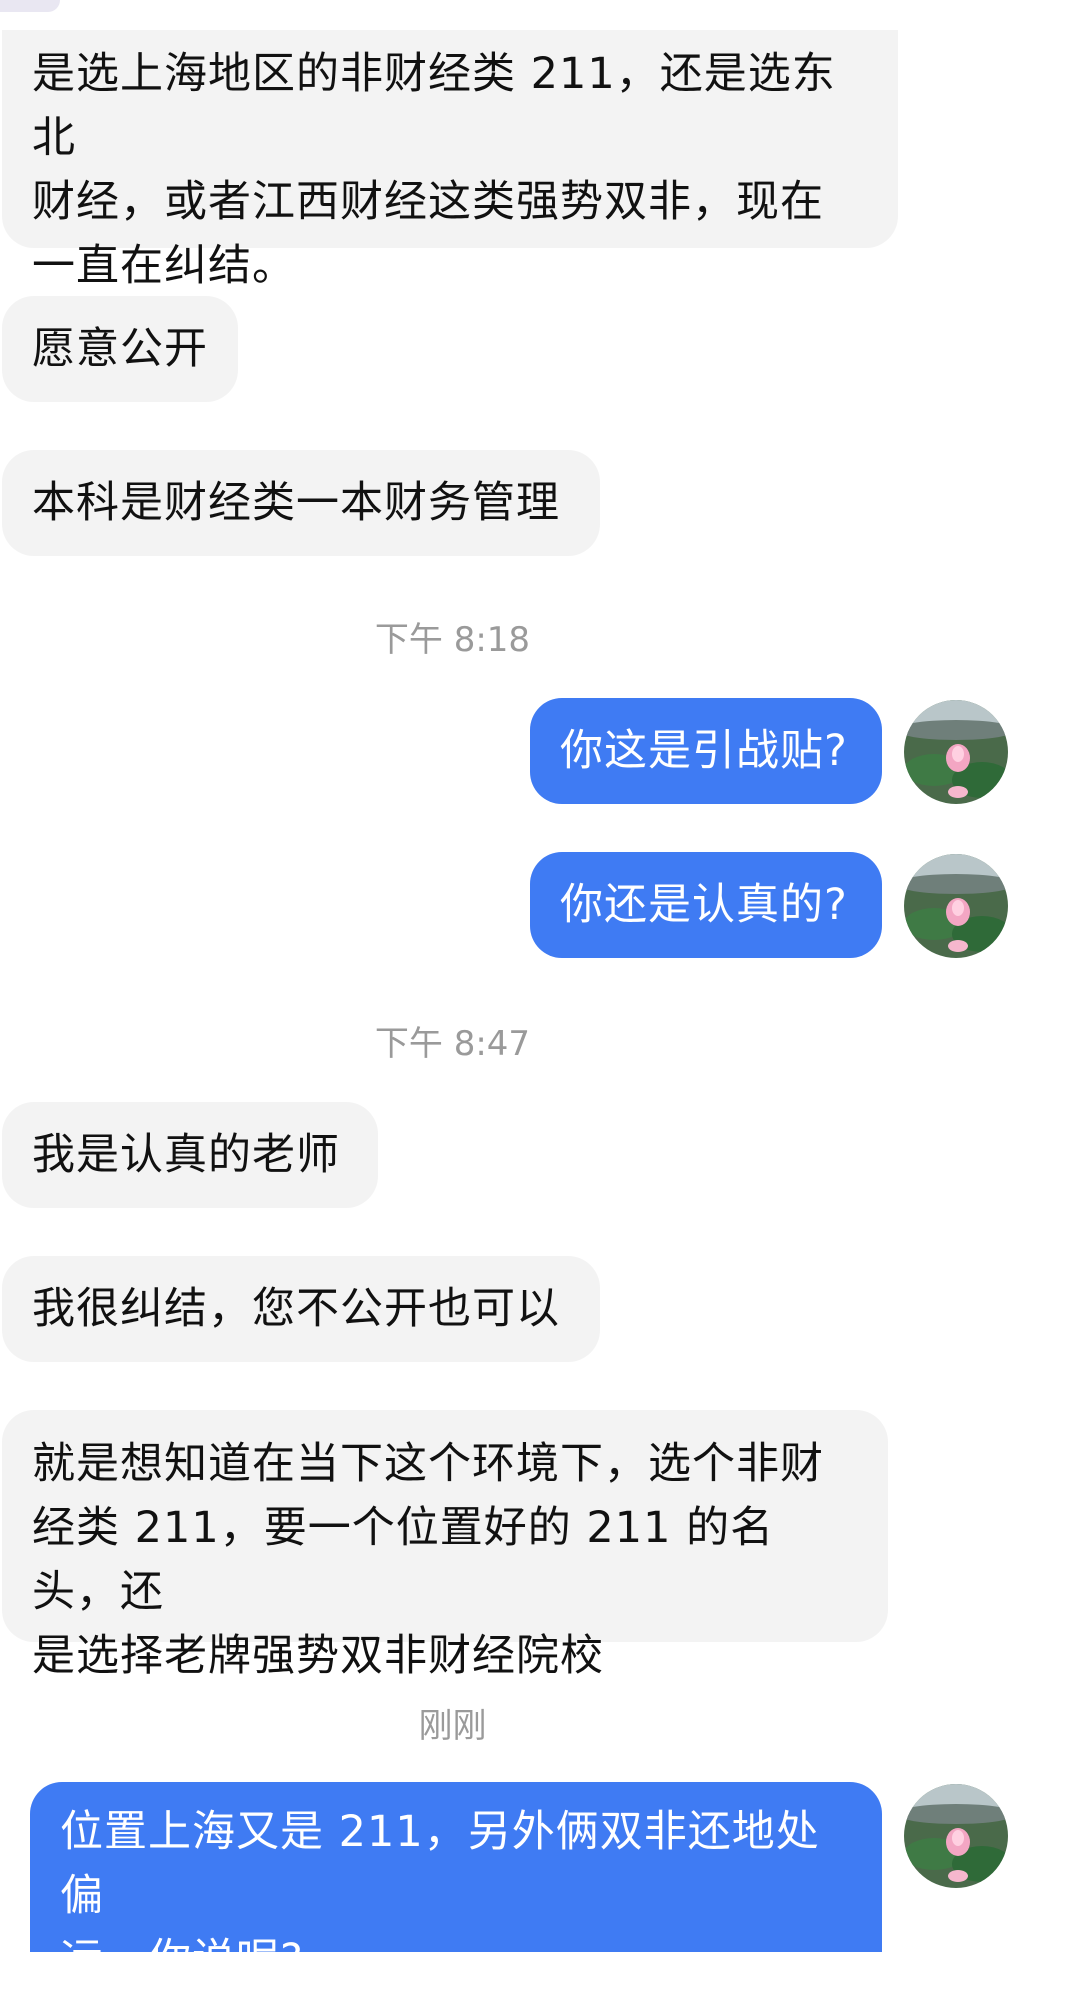 The image size is (1080, 2012). I want to click on incoming-message-bubble: 我很纠结，您不公开也可以, so click(301, 1309).